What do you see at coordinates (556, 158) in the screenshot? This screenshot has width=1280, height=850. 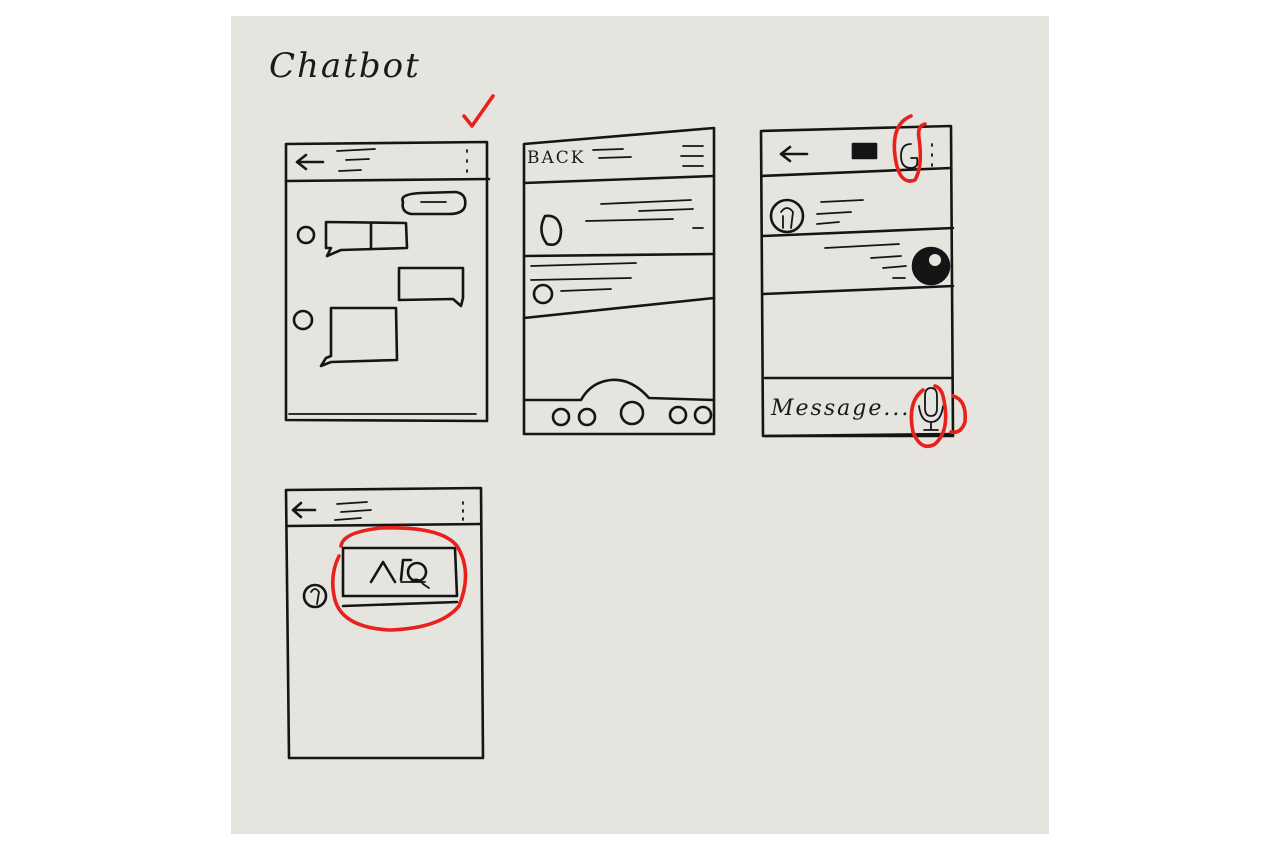 I see `back-button-label: BACK` at bounding box center [556, 158].